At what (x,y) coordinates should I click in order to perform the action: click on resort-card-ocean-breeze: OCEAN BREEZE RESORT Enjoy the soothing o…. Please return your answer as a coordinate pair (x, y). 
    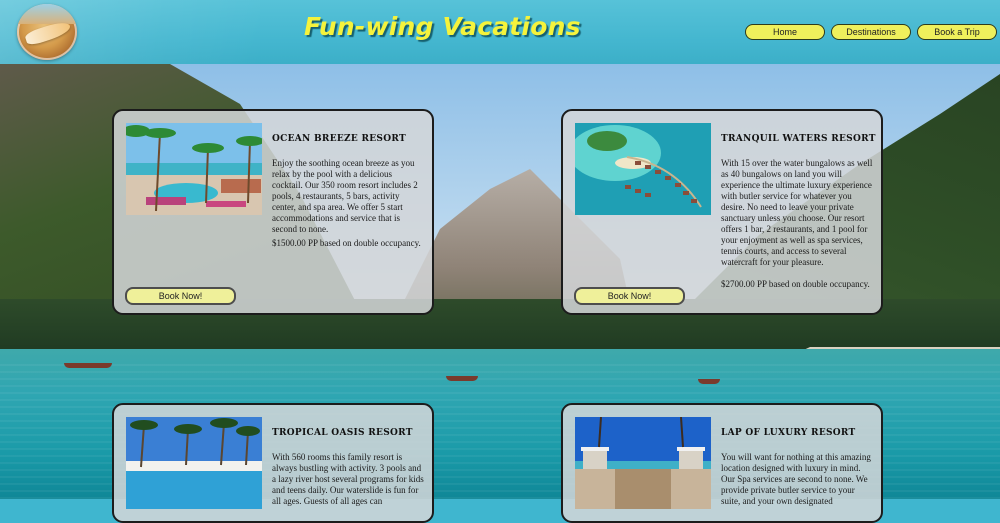
    Looking at the image, I should click on (273, 212).